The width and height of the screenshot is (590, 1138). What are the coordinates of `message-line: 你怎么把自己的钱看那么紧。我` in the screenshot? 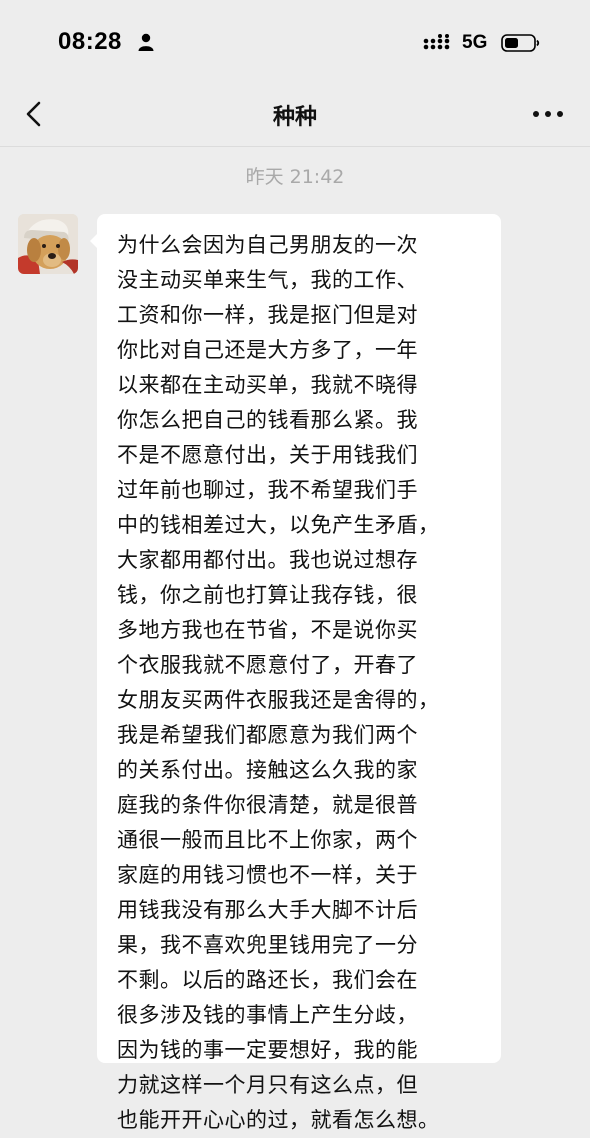 It's located at (267, 420).